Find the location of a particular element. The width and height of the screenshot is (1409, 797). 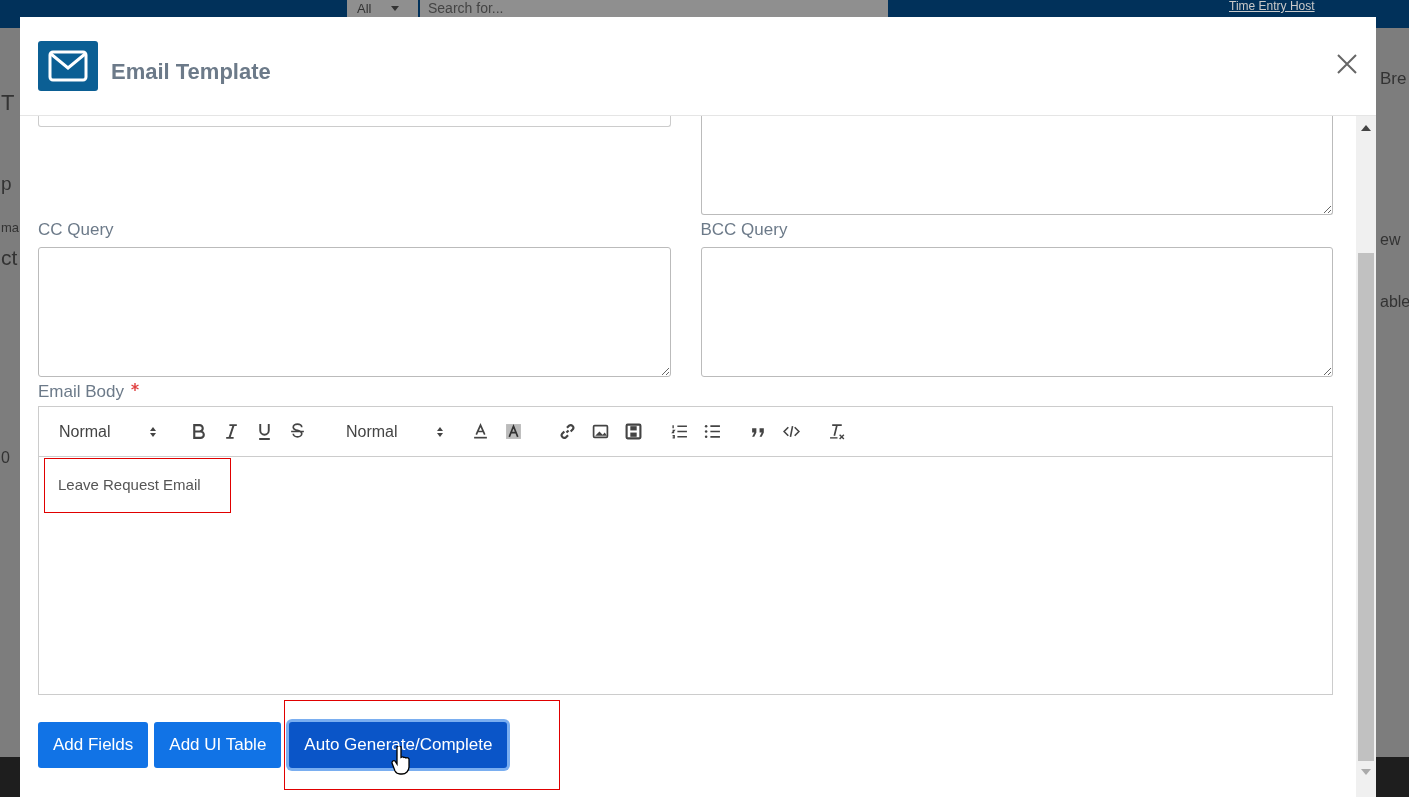

strike-icon is located at coordinates (297, 431).